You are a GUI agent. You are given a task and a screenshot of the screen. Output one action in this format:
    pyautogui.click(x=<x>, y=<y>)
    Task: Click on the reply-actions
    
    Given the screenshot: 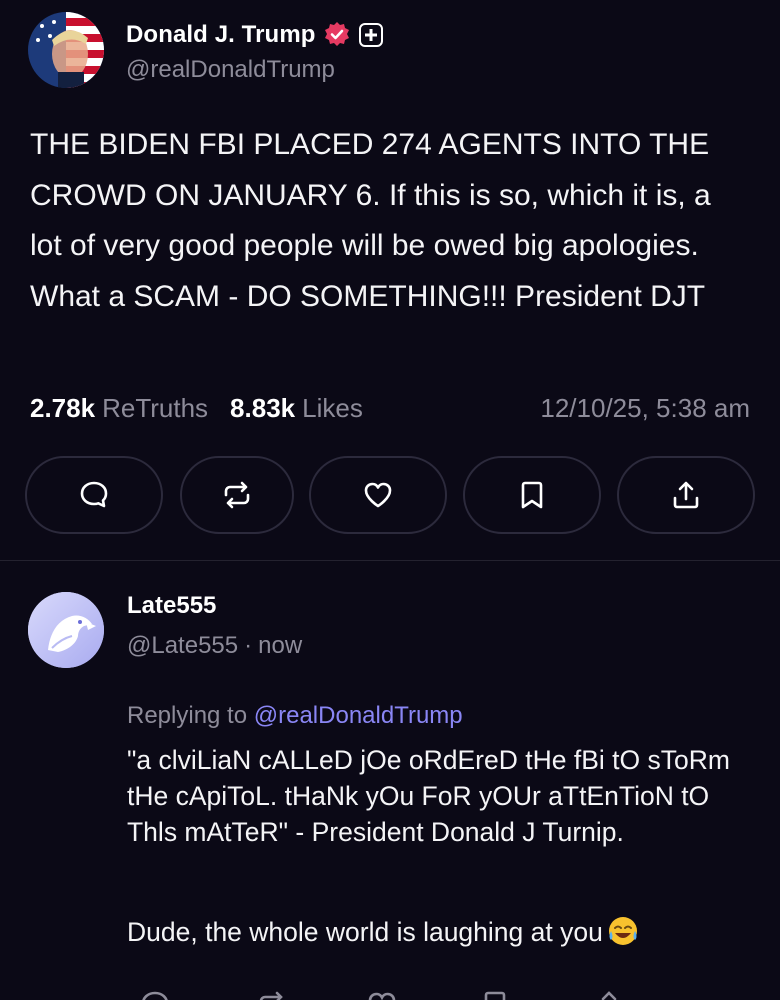 What is the action you would take?
    pyautogui.click(x=390, y=992)
    